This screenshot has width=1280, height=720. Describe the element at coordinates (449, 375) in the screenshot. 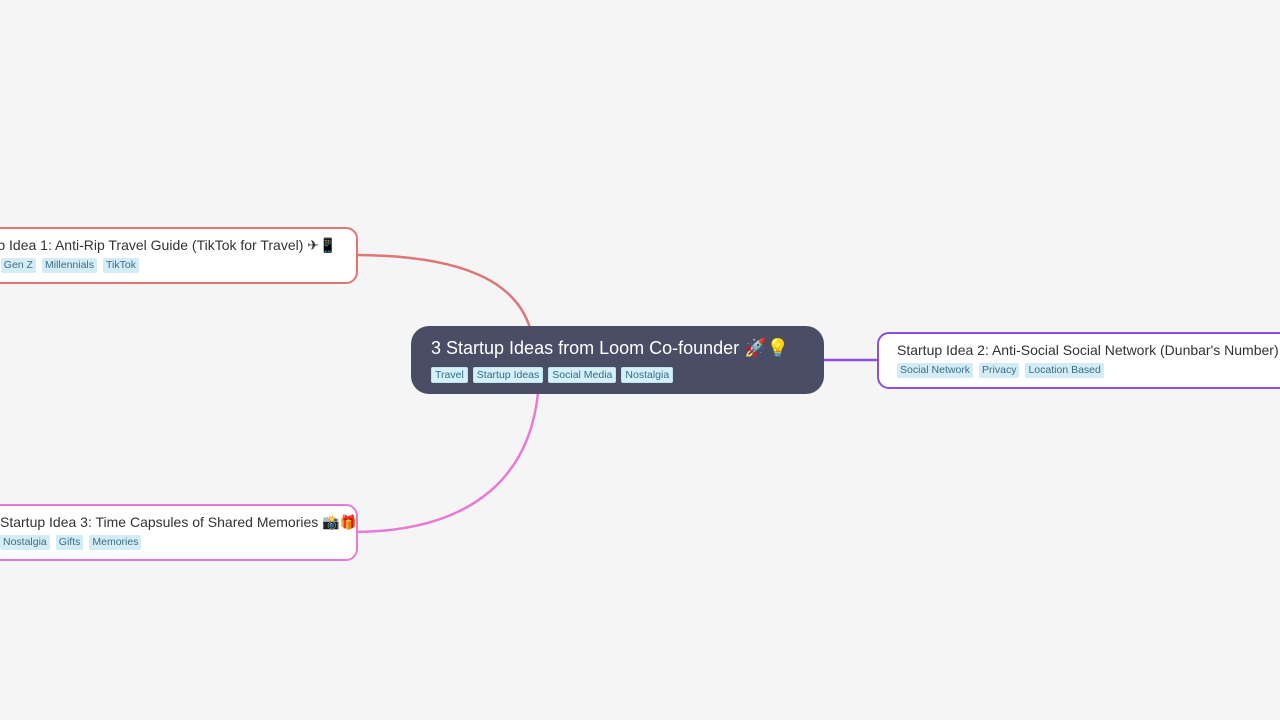

I see `tag: Travel` at that location.